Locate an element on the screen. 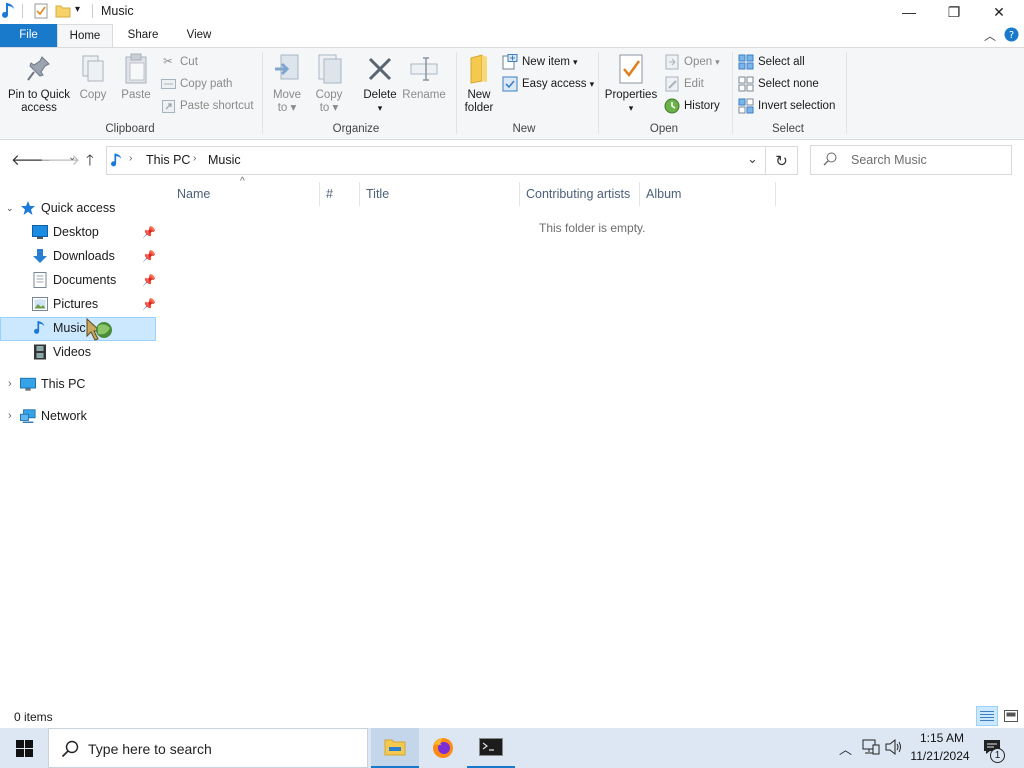 The height and width of the screenshot is (768, 1024). quick-access-item: ⌄ Quick access is located at coordinates (60, 208).